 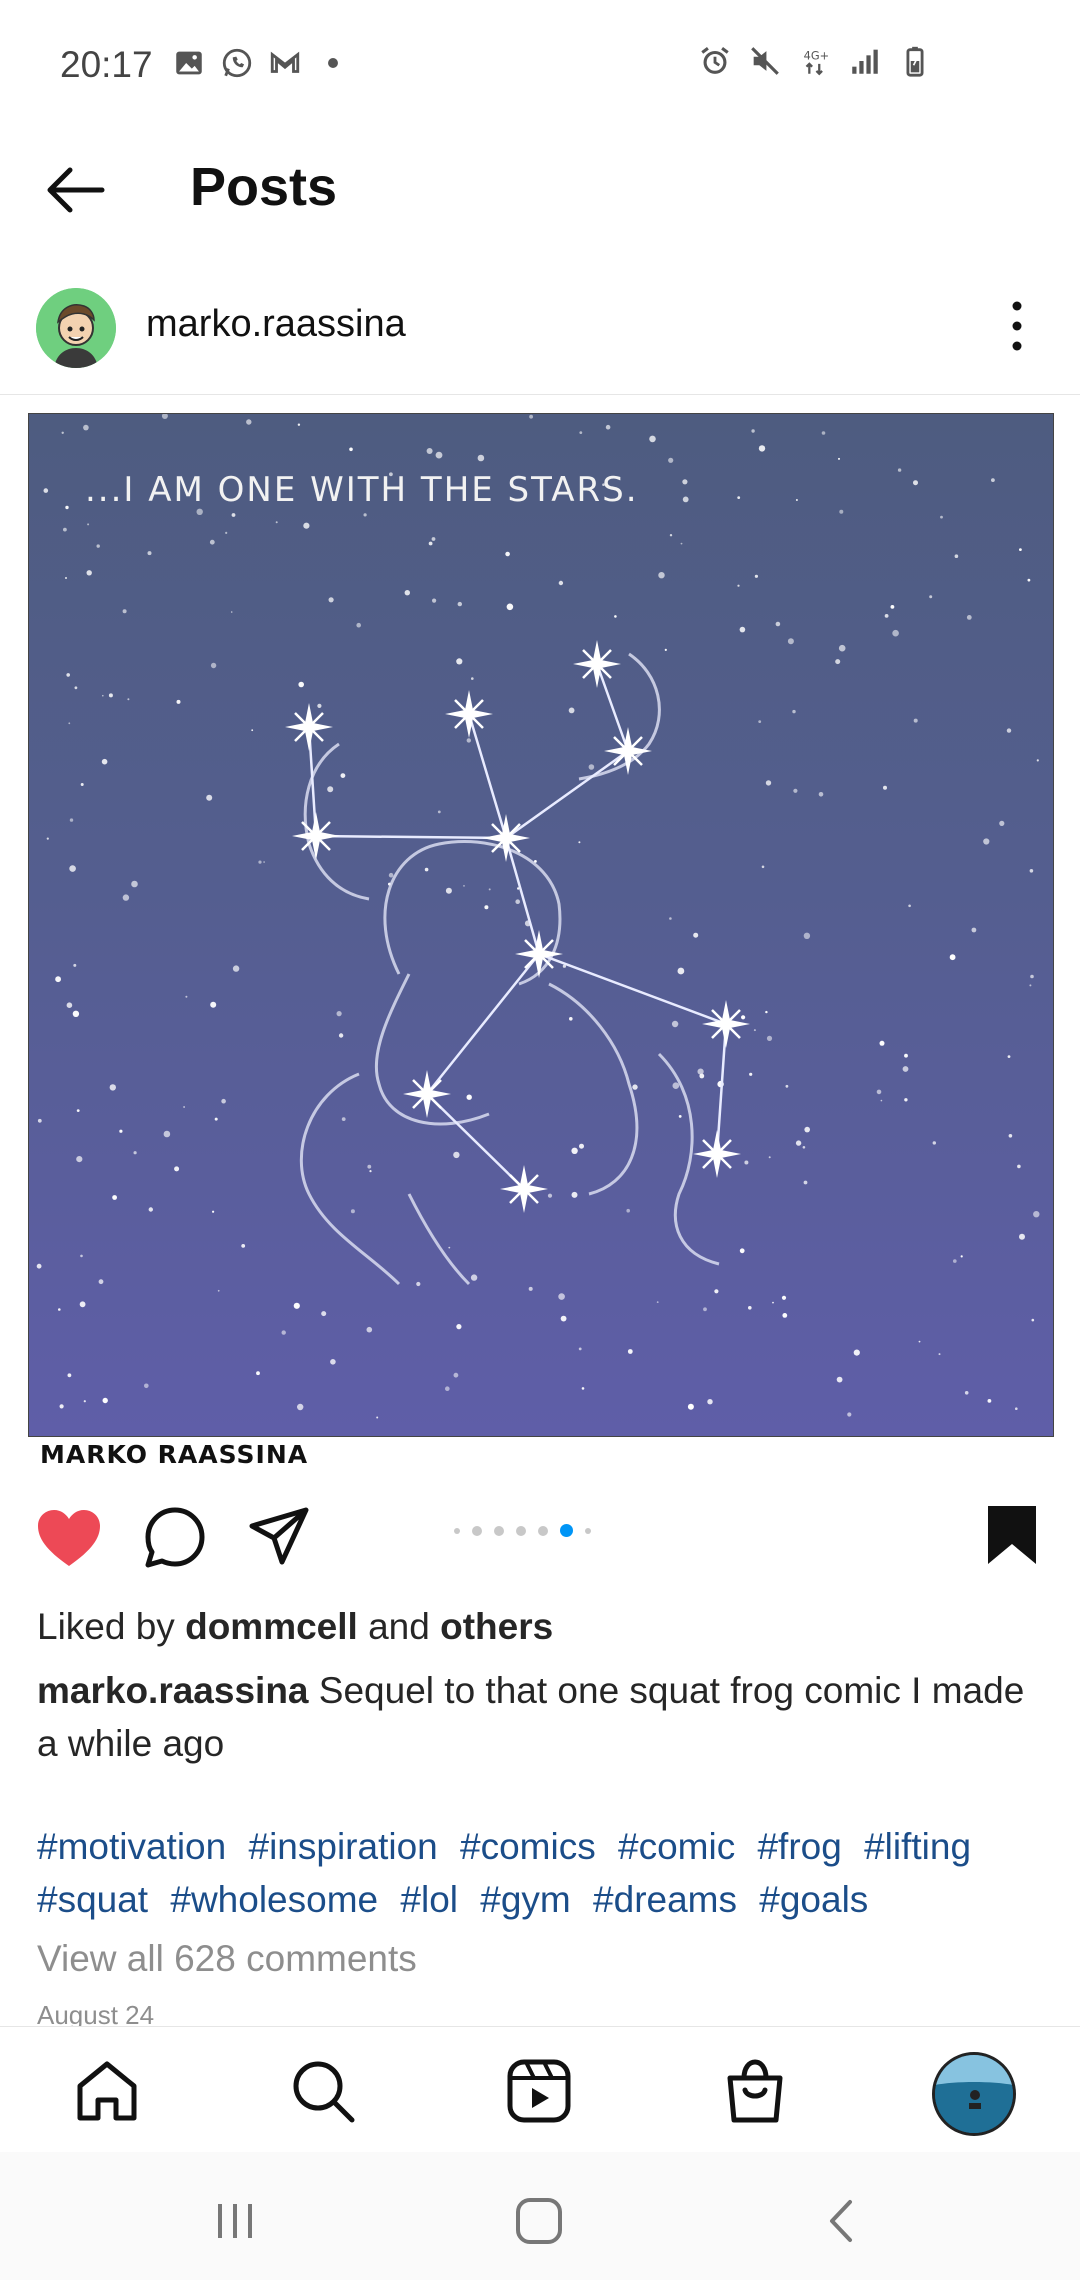 I want to click on post-username: marko.raassina, so click(x=276, y=324).